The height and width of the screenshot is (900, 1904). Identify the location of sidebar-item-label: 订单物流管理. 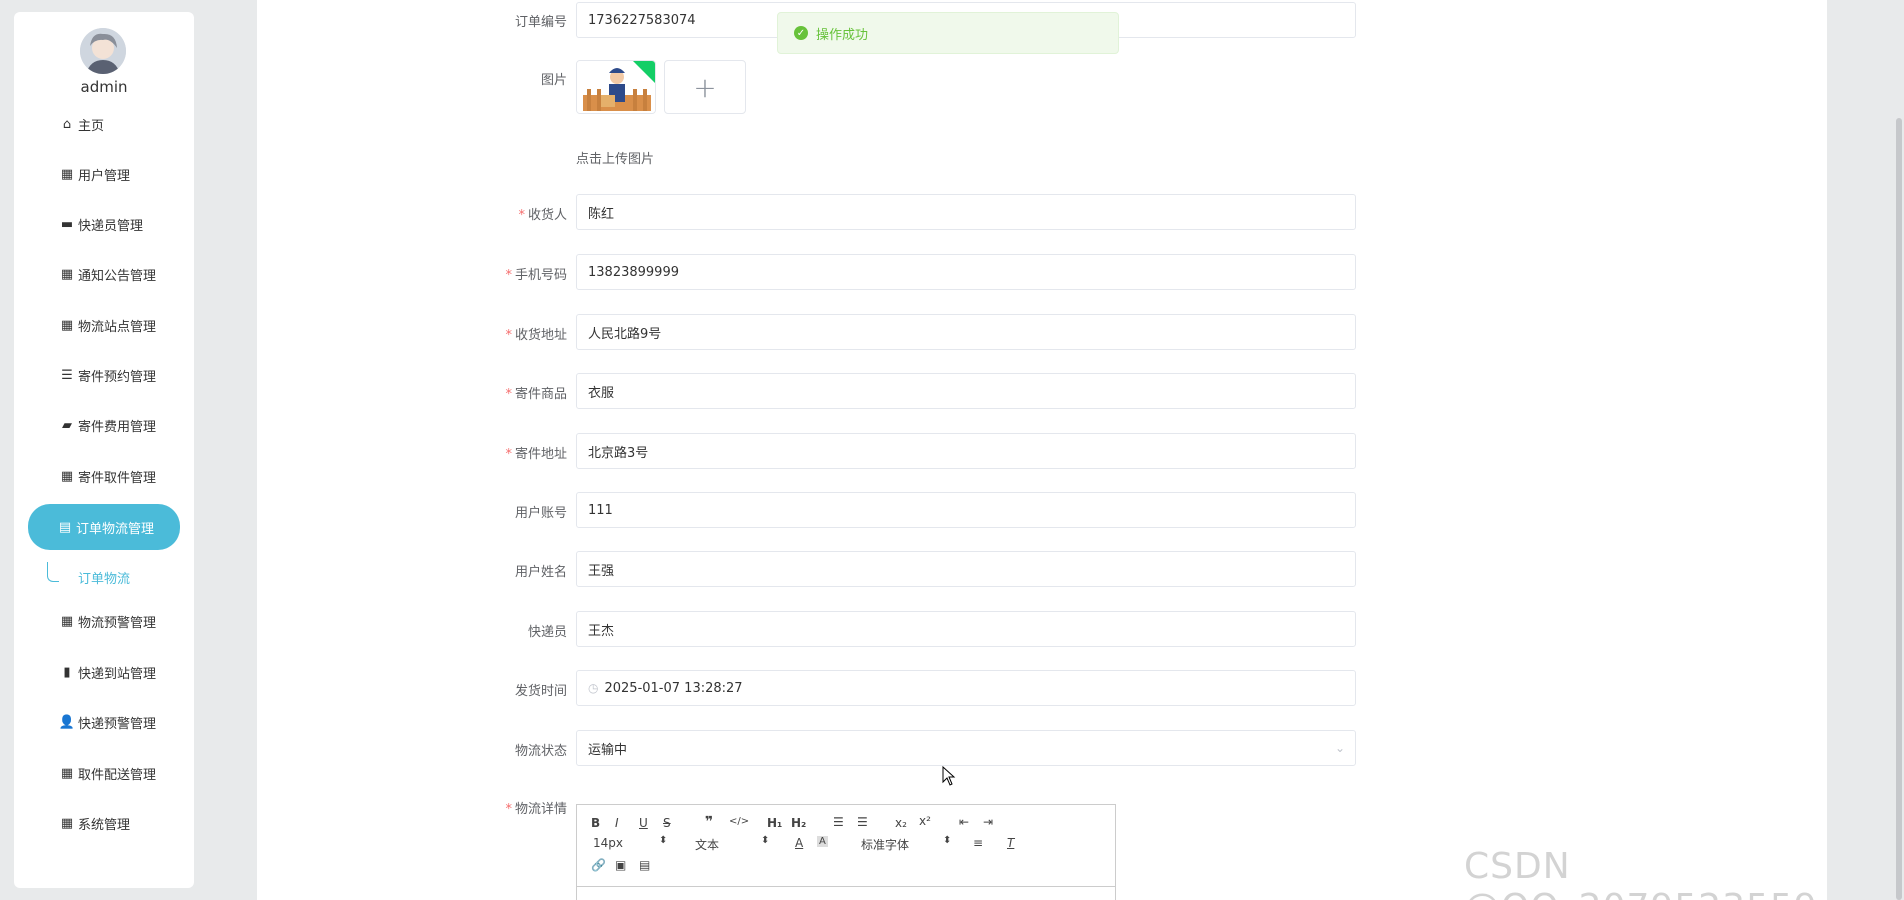
(115, 529).